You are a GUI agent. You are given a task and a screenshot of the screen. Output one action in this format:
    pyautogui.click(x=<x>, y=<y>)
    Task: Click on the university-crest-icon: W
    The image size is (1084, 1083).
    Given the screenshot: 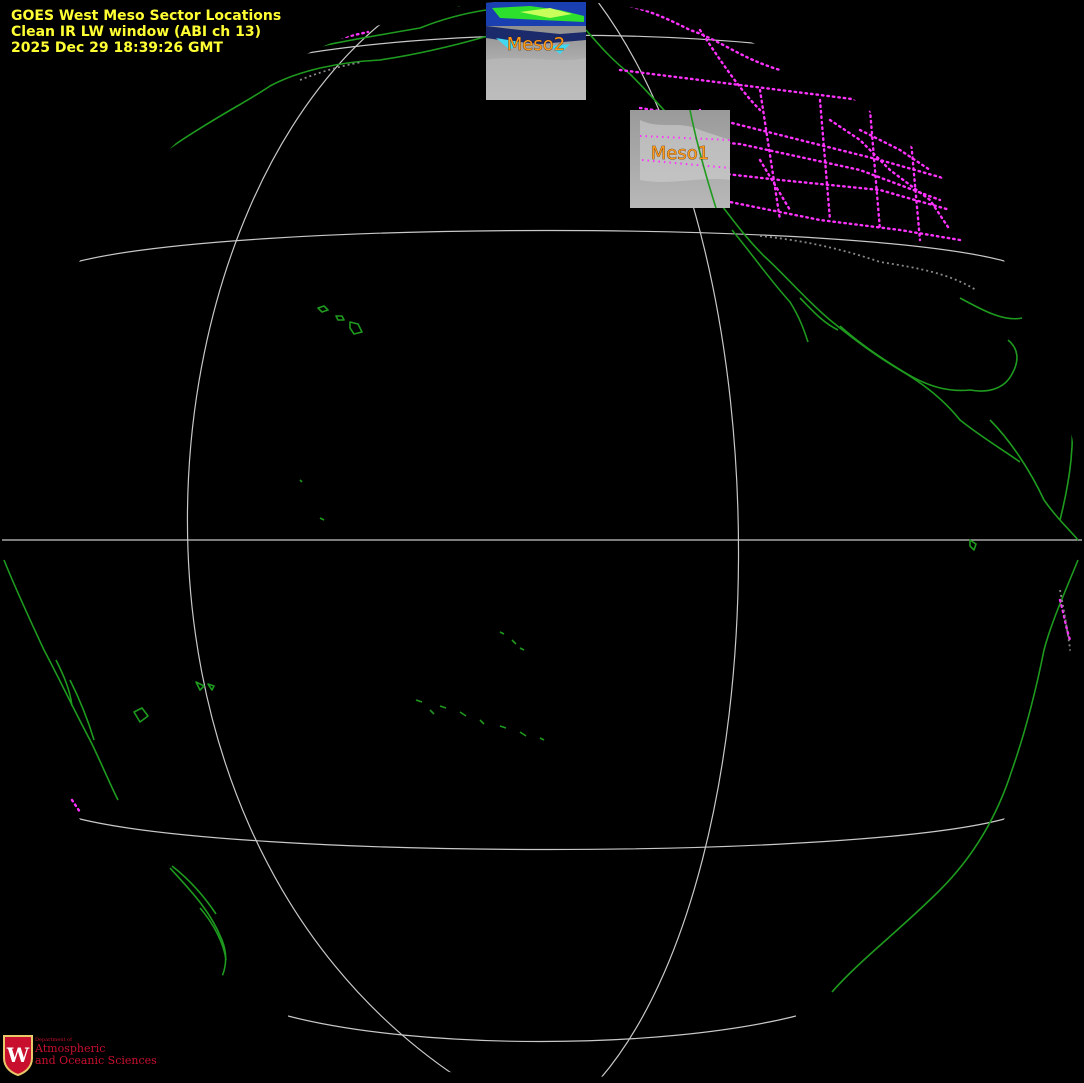 What is the action you would take?
    pyautogui.click(x=18, y=1056)
    